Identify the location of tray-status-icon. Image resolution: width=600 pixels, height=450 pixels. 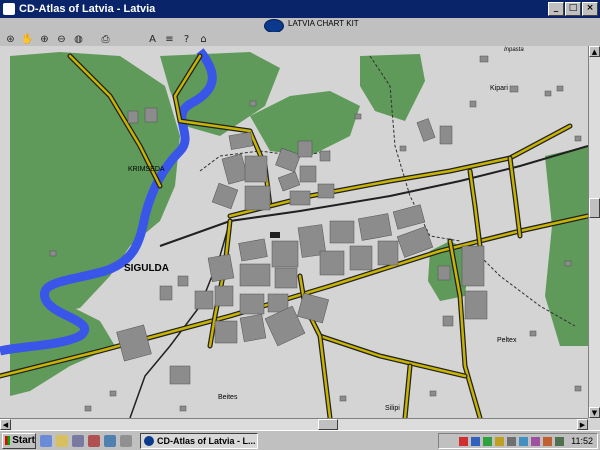
(488, 441).